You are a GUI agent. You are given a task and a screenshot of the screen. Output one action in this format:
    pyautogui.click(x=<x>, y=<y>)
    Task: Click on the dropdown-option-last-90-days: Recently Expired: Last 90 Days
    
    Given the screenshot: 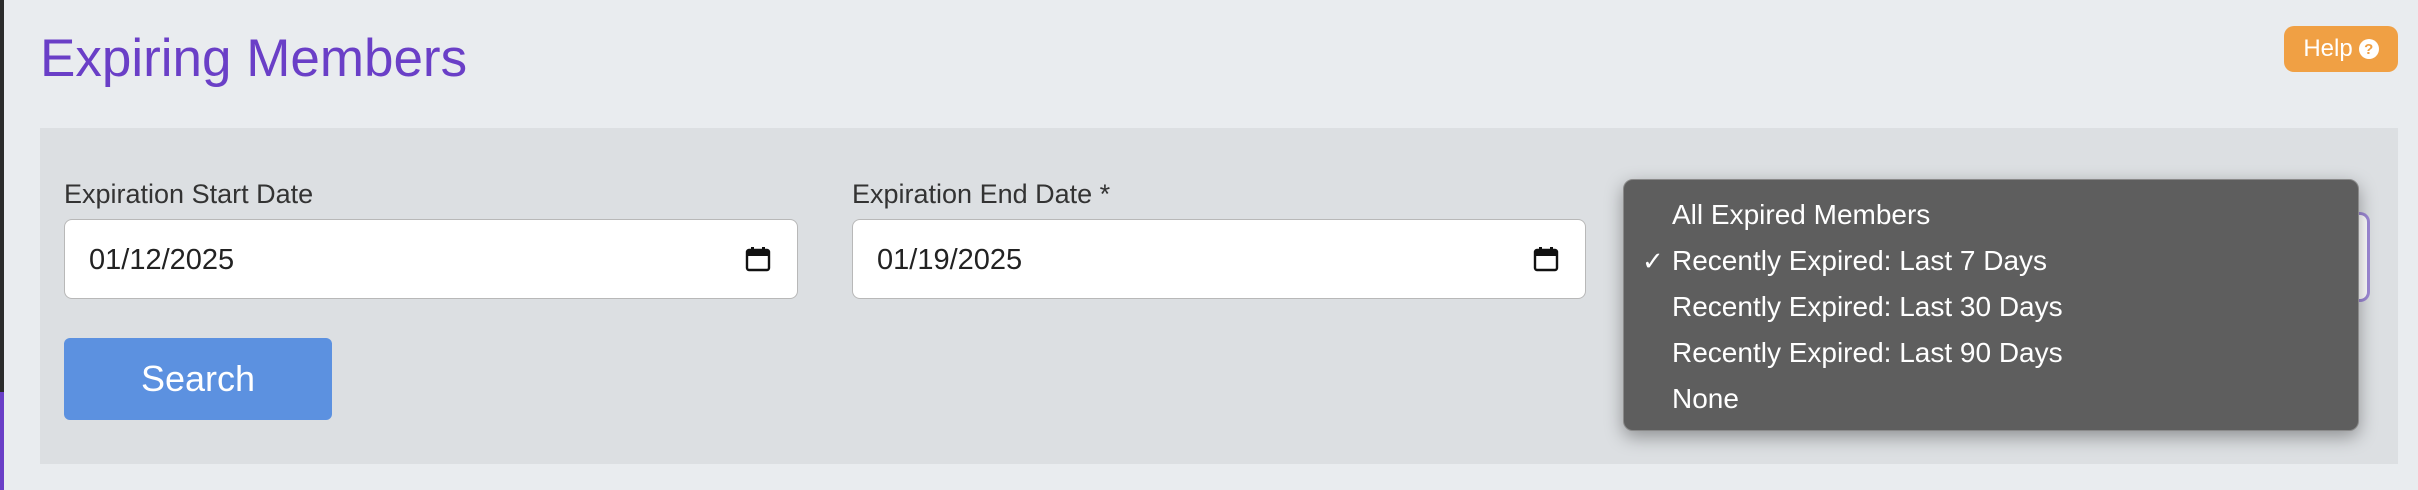 What is the action you would take?
    pyautogui.click(x=1991, y=353)
    